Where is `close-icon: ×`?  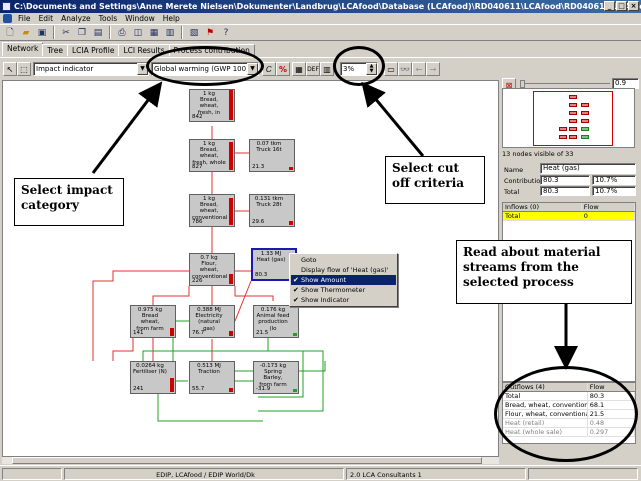
close-icon: × is located at coordinates (633, 6).